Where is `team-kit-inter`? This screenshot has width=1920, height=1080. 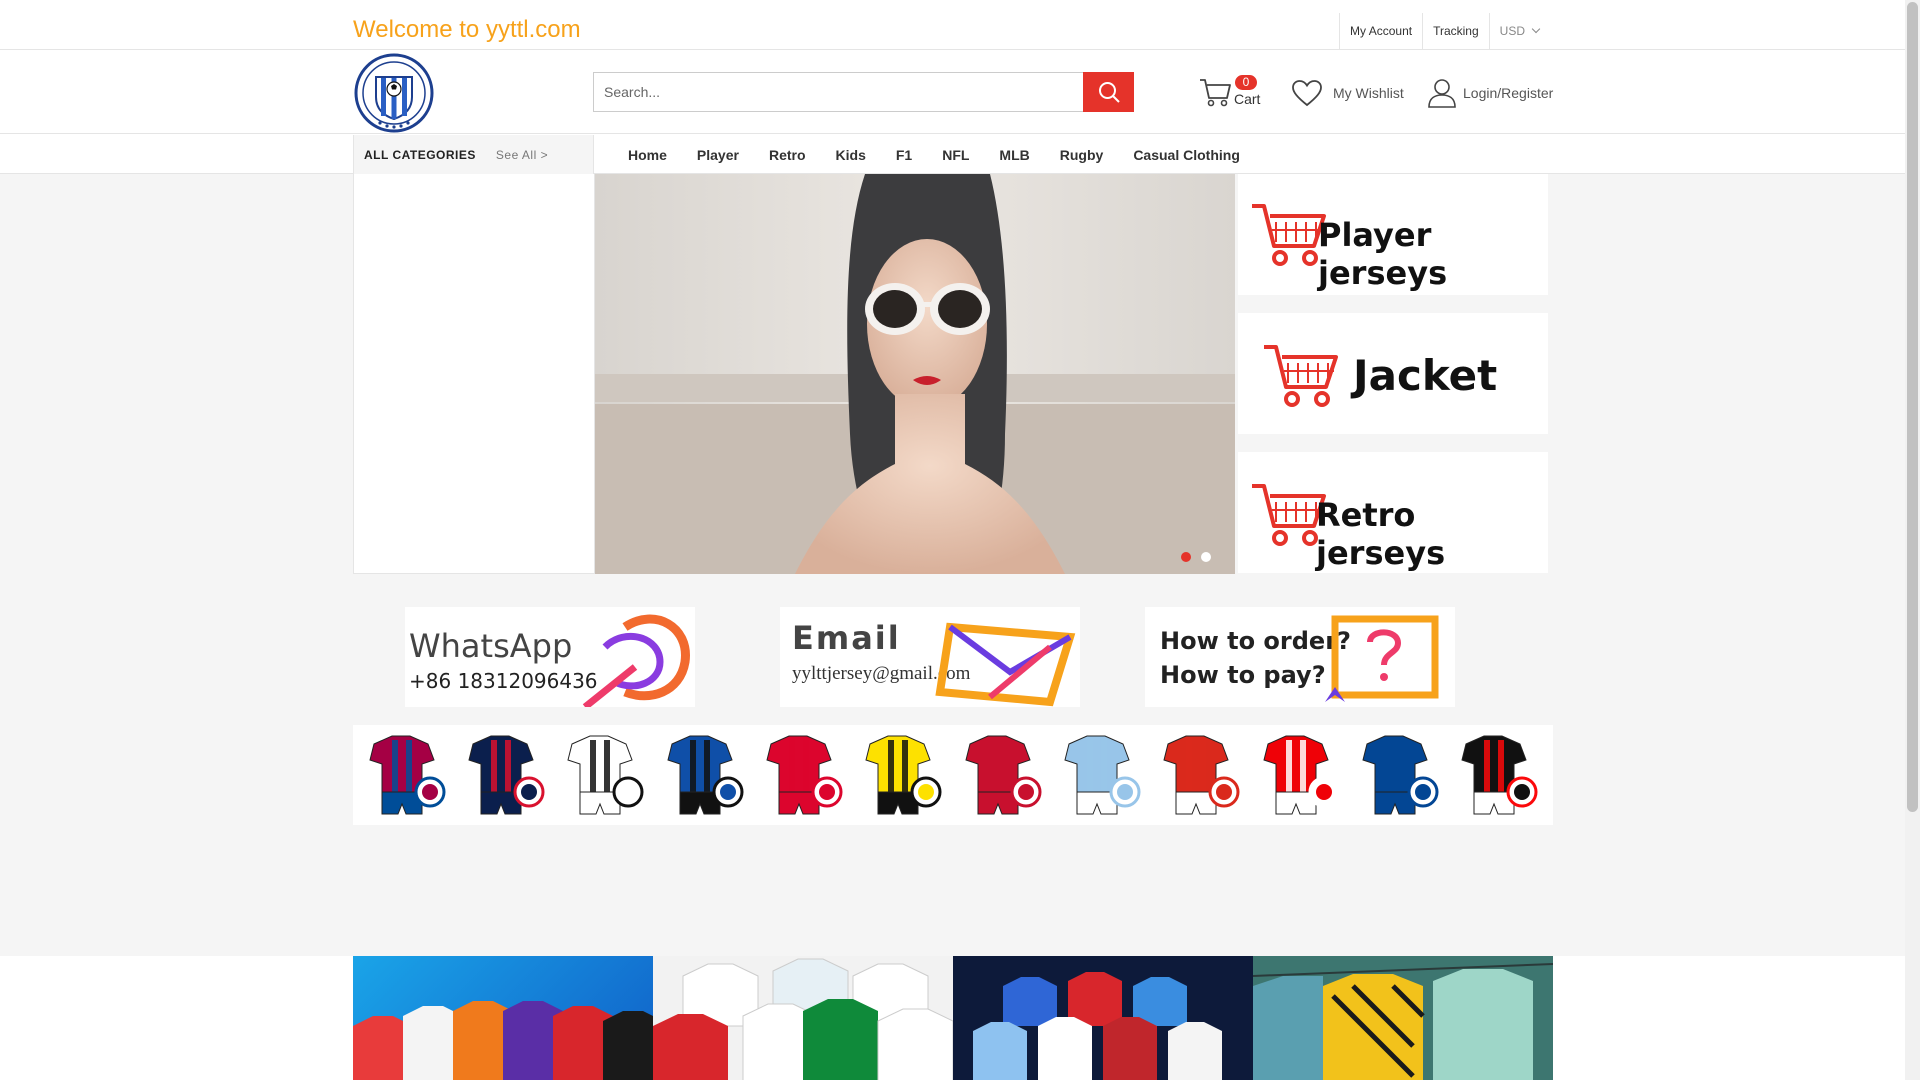 team-kit-inter is located at coordinates (705, 775).